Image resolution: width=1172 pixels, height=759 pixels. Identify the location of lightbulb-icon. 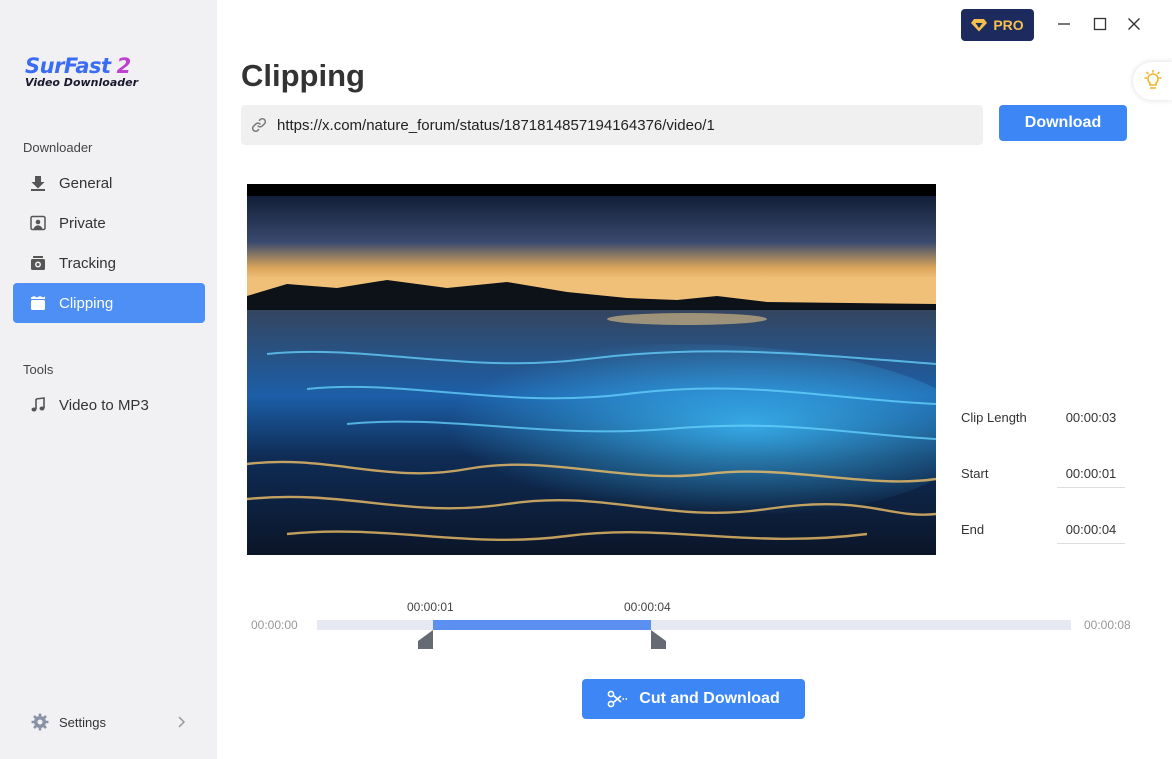
(1153, 79).